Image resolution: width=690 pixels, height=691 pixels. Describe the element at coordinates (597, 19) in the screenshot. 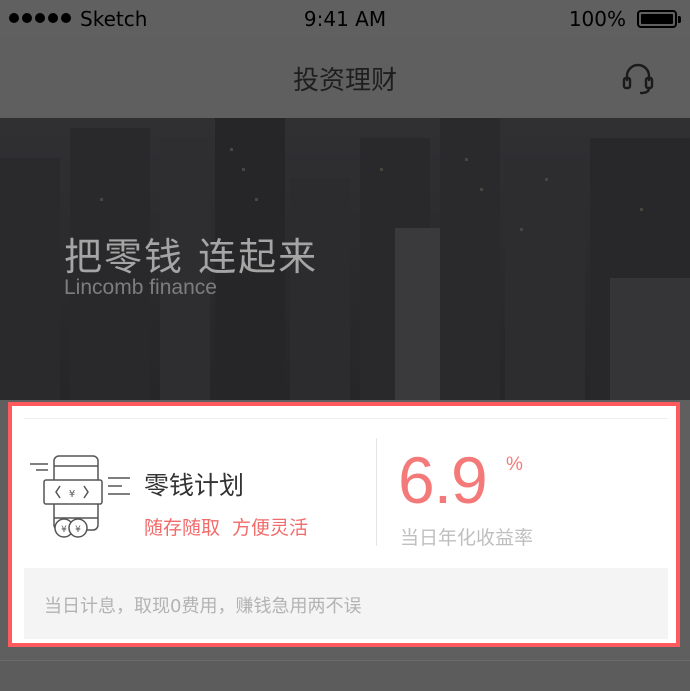

I see `battery-percentage: 100%` at that location.